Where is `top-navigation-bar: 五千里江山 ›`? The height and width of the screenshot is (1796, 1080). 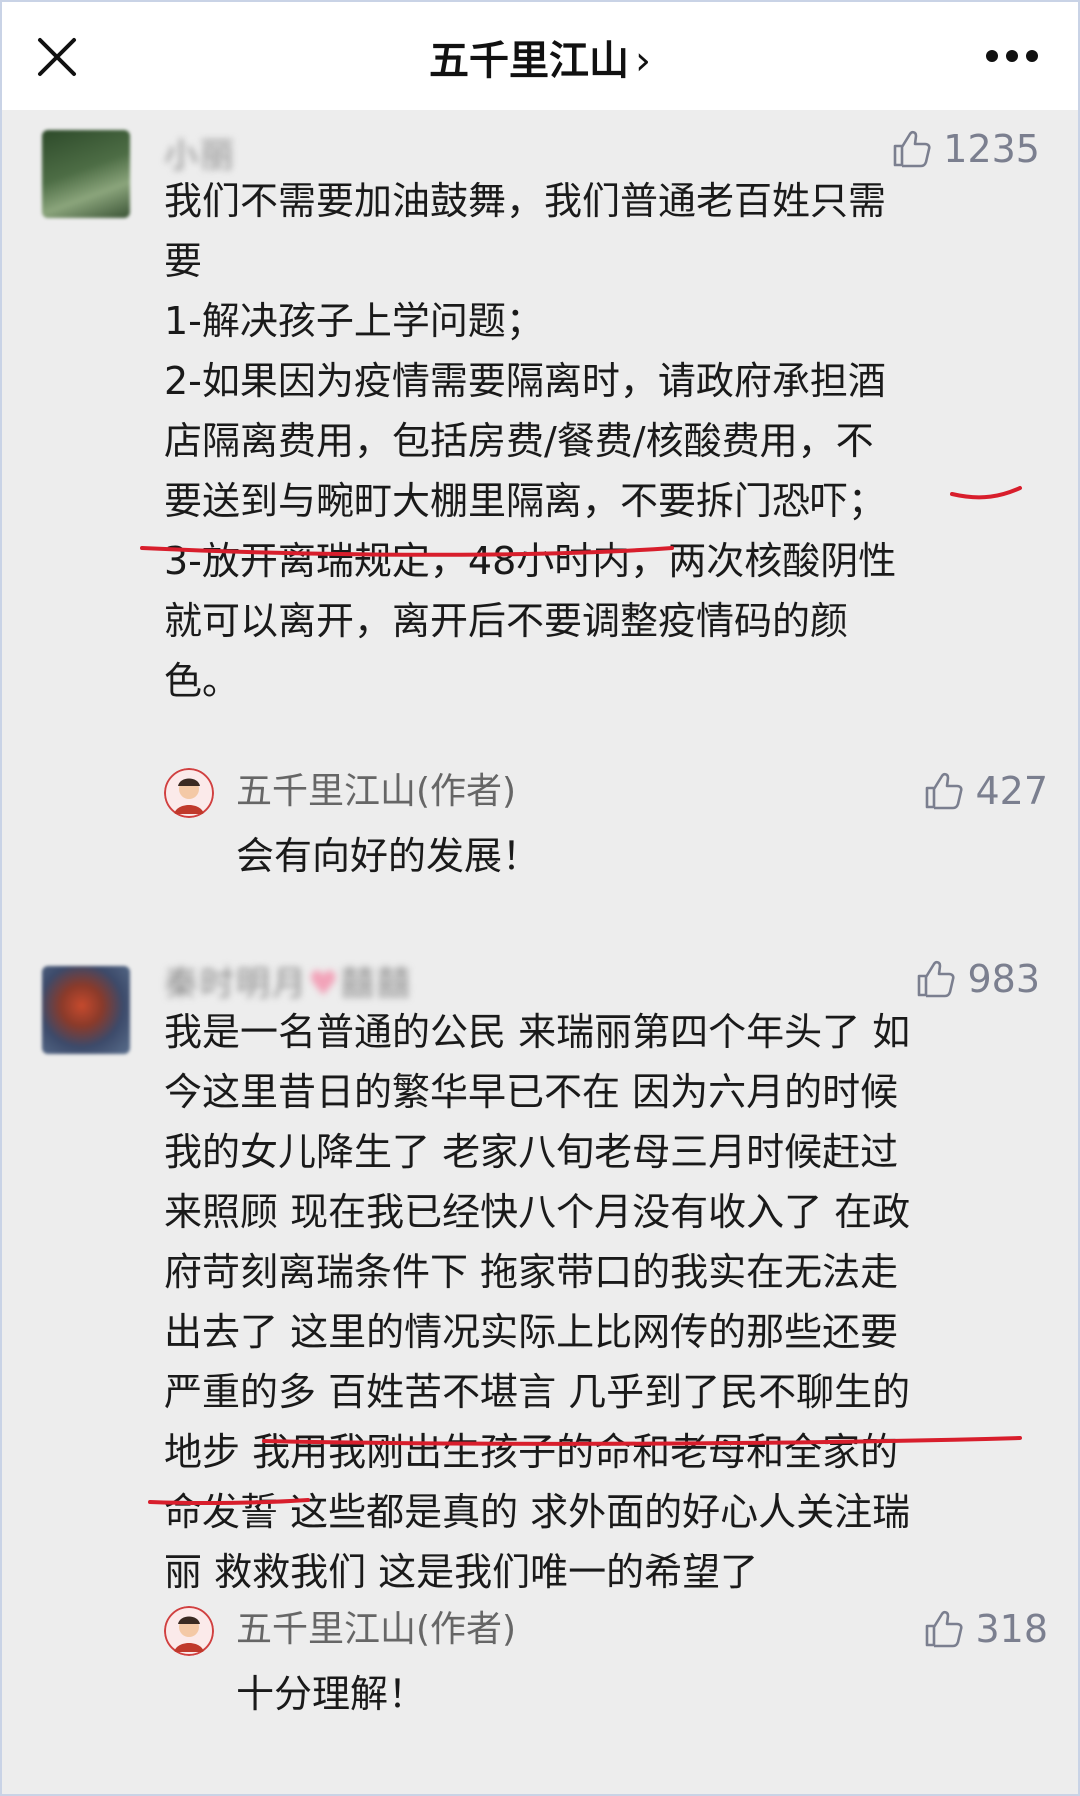 top-navigation-bar: 五千里江山 › is located at coordinates (540, 56).